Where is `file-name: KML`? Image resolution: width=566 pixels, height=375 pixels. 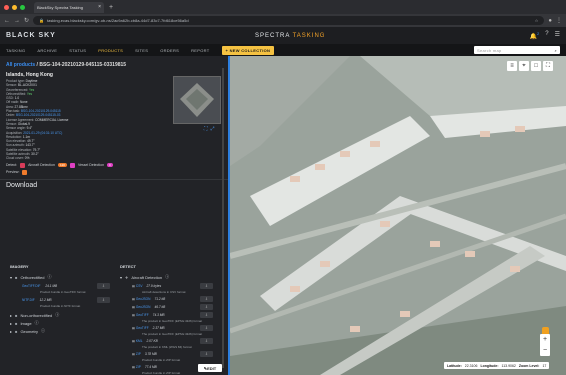
file-name: KML is located at coordinates (139, 341).